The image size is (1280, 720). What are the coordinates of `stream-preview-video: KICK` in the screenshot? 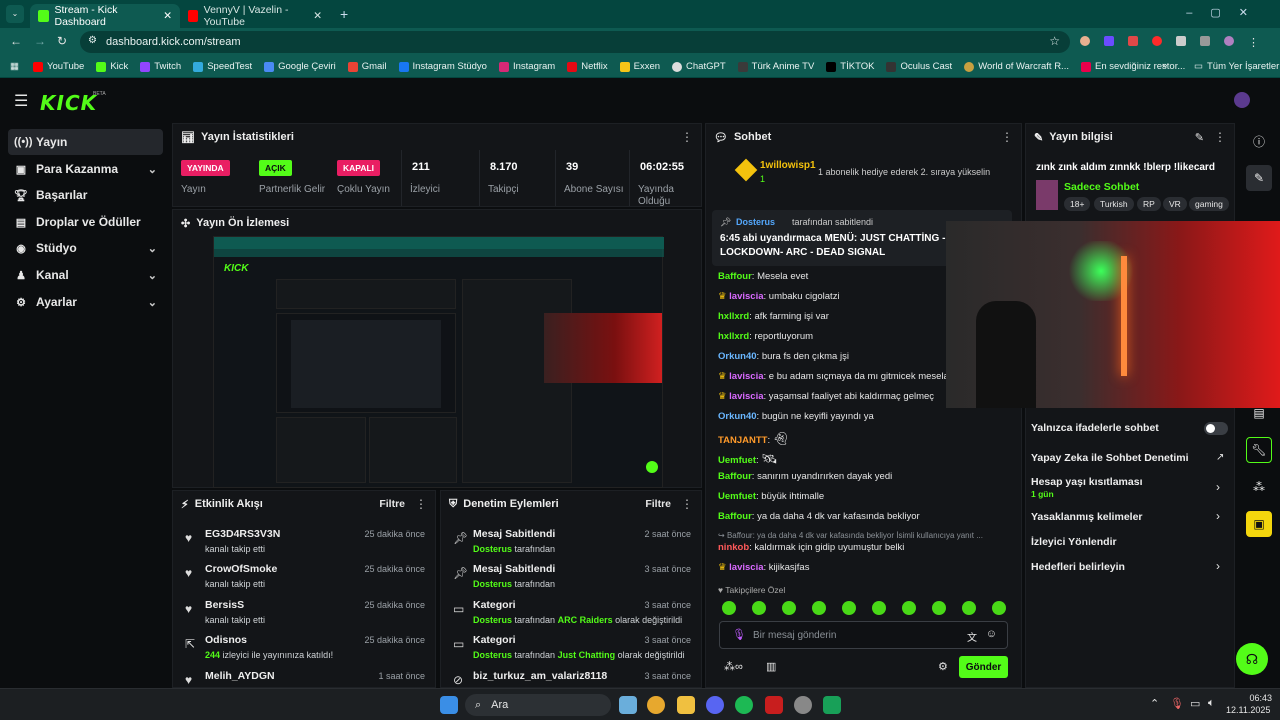 It's located at (438, 362).